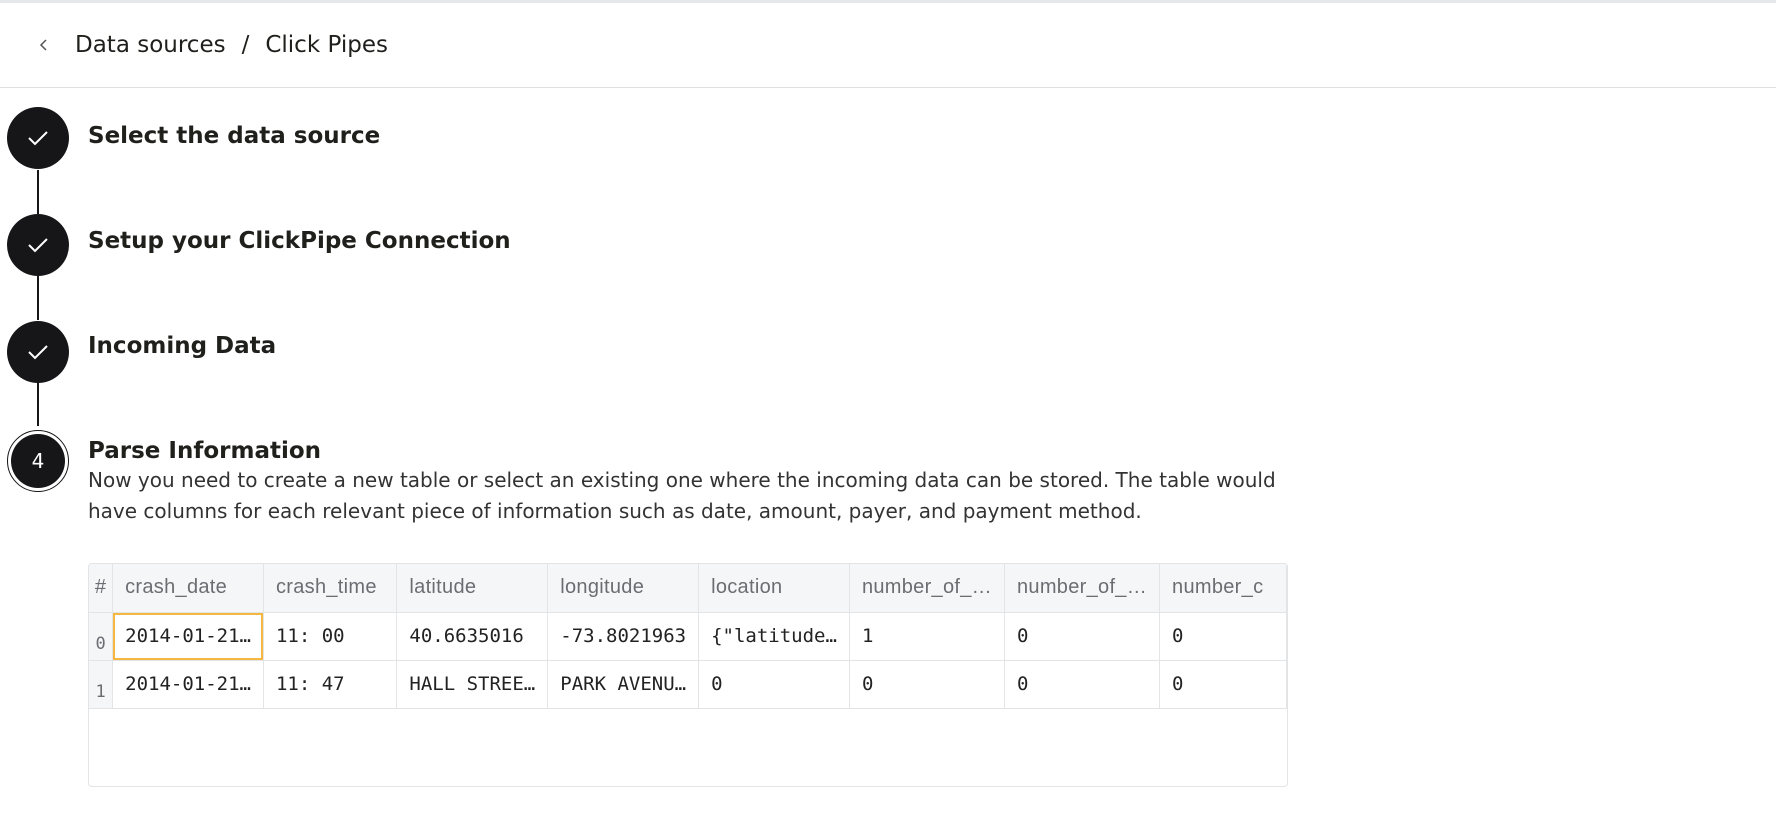  Describe the element at coordinates (1223, 588) in the screenshot. I see `column-header: number_c` at that location.